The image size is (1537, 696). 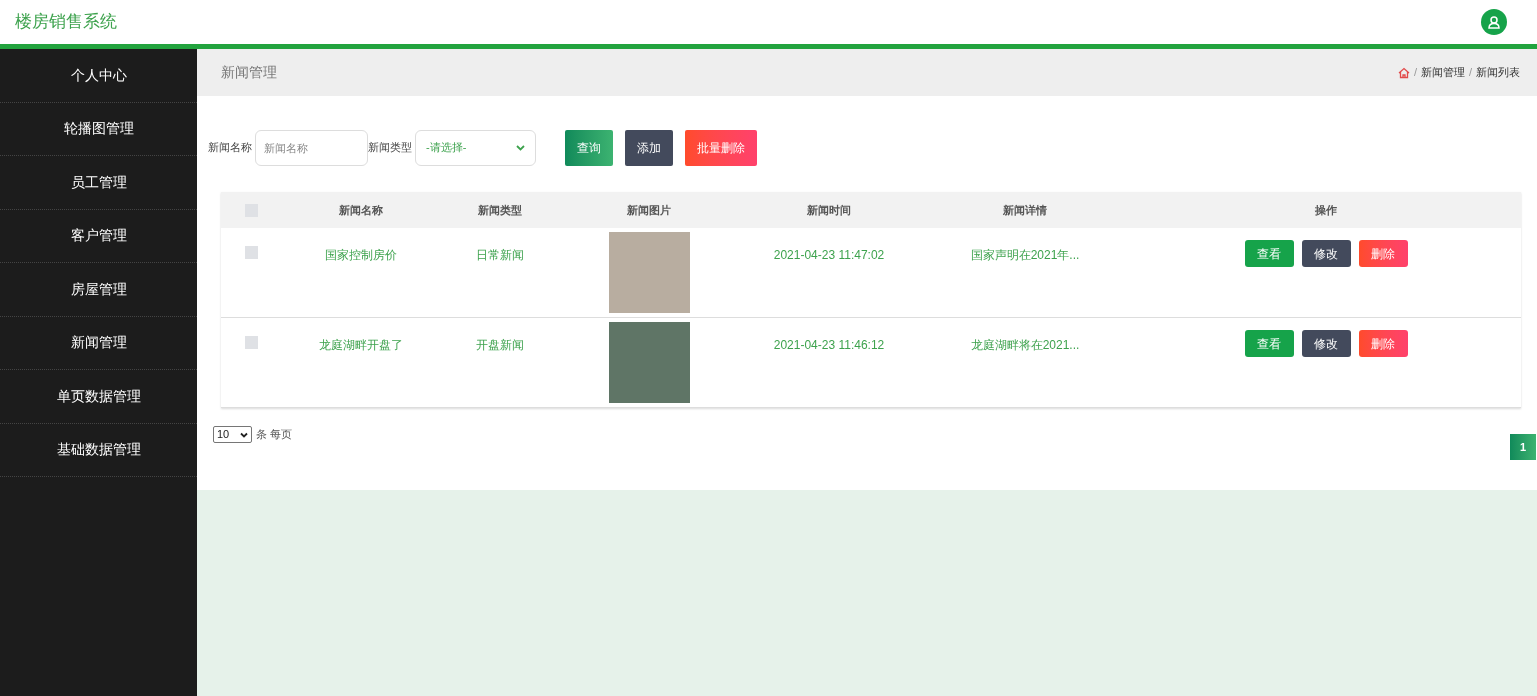 I want to click on column-header: 新闻类型, so click(x=500, y=210).